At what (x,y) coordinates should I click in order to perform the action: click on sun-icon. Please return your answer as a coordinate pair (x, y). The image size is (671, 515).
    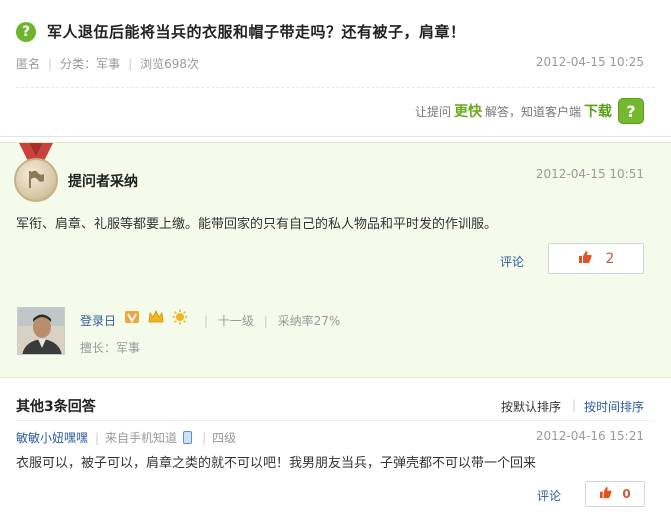
    Looking at the image, I should click on (180, 317).